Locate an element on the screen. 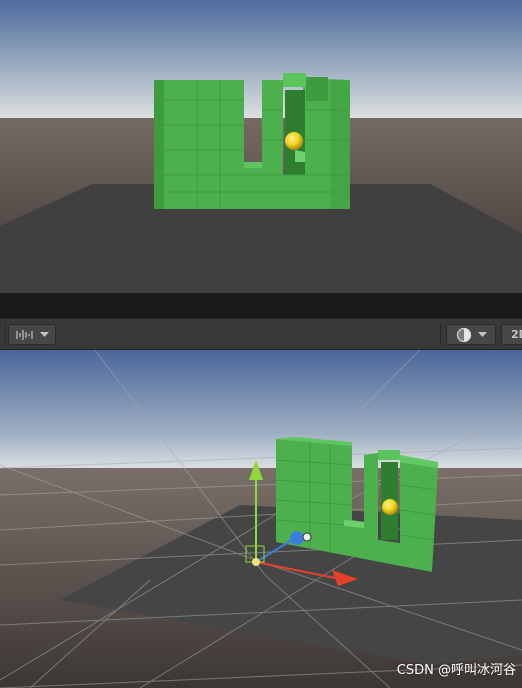 The height and width of the screenshot is (688, 522). audio-toggle-dropdown is located at coordinates (32, 334).